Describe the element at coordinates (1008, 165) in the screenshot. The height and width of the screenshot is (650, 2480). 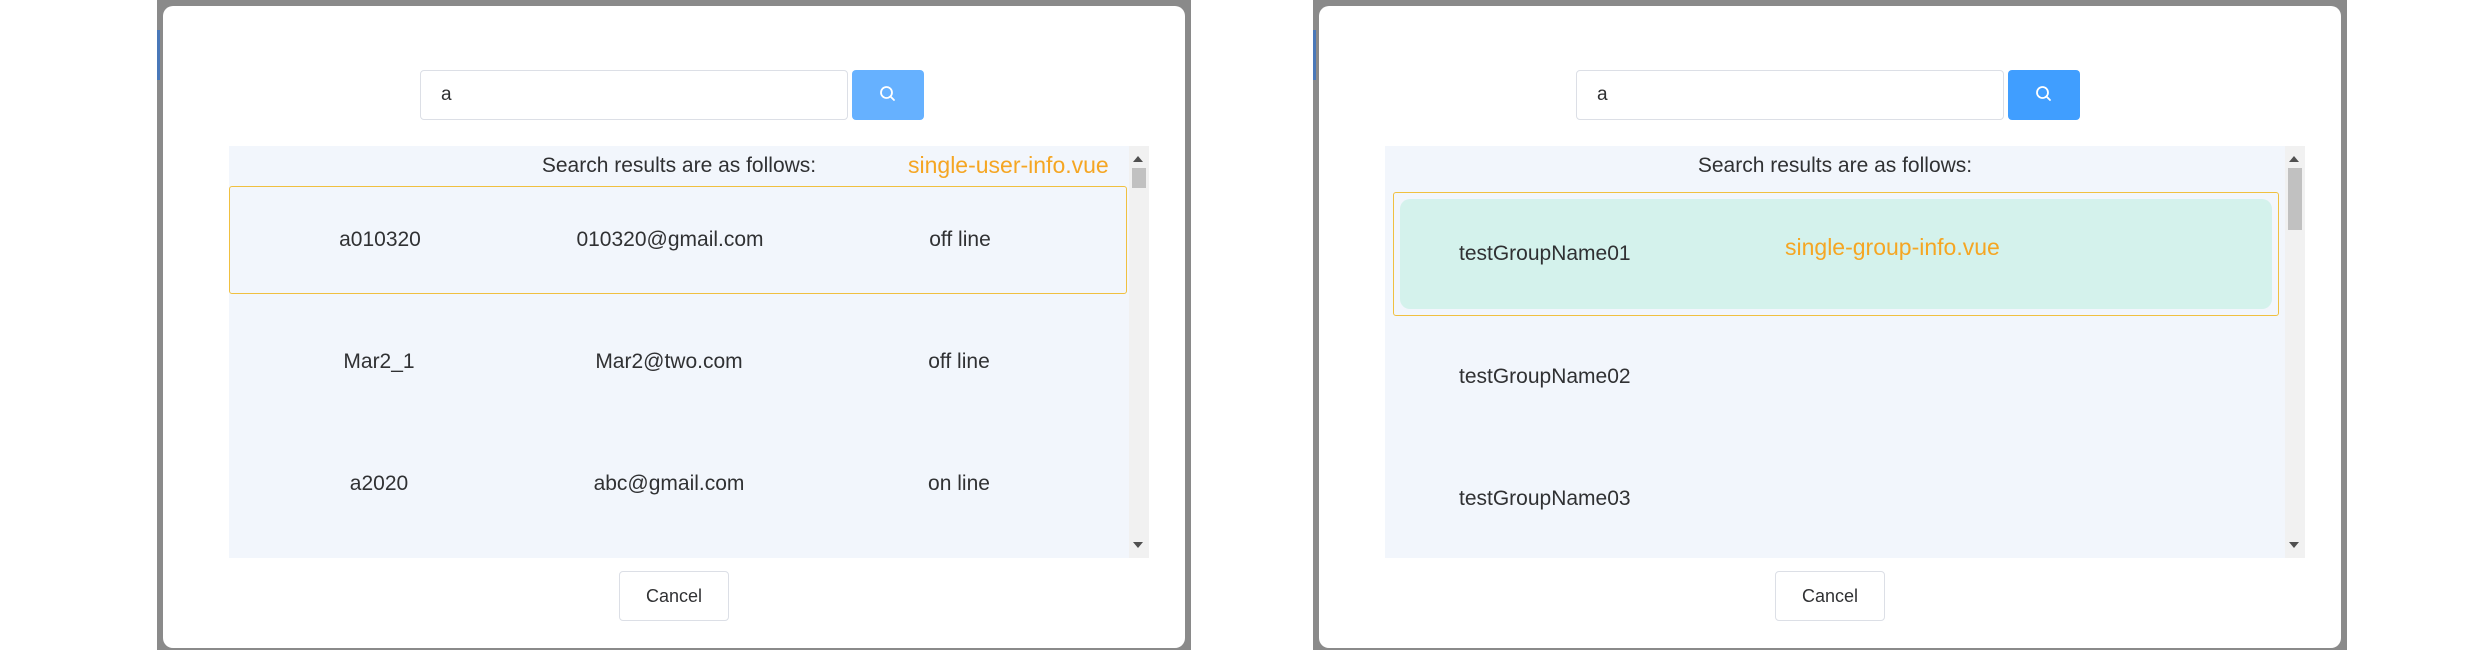
I see `component-file-label: single-user-info.vue` at that location.